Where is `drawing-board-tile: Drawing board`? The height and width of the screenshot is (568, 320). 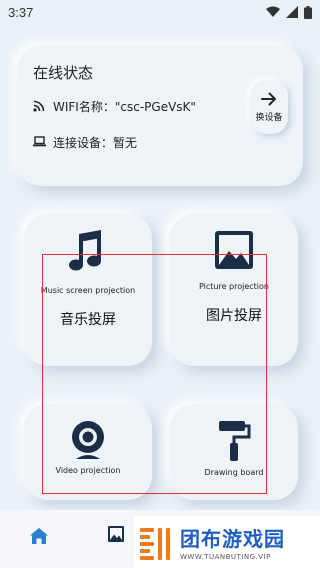
drawing-board-tile: Drawing board is located at coordinates (234, 452).